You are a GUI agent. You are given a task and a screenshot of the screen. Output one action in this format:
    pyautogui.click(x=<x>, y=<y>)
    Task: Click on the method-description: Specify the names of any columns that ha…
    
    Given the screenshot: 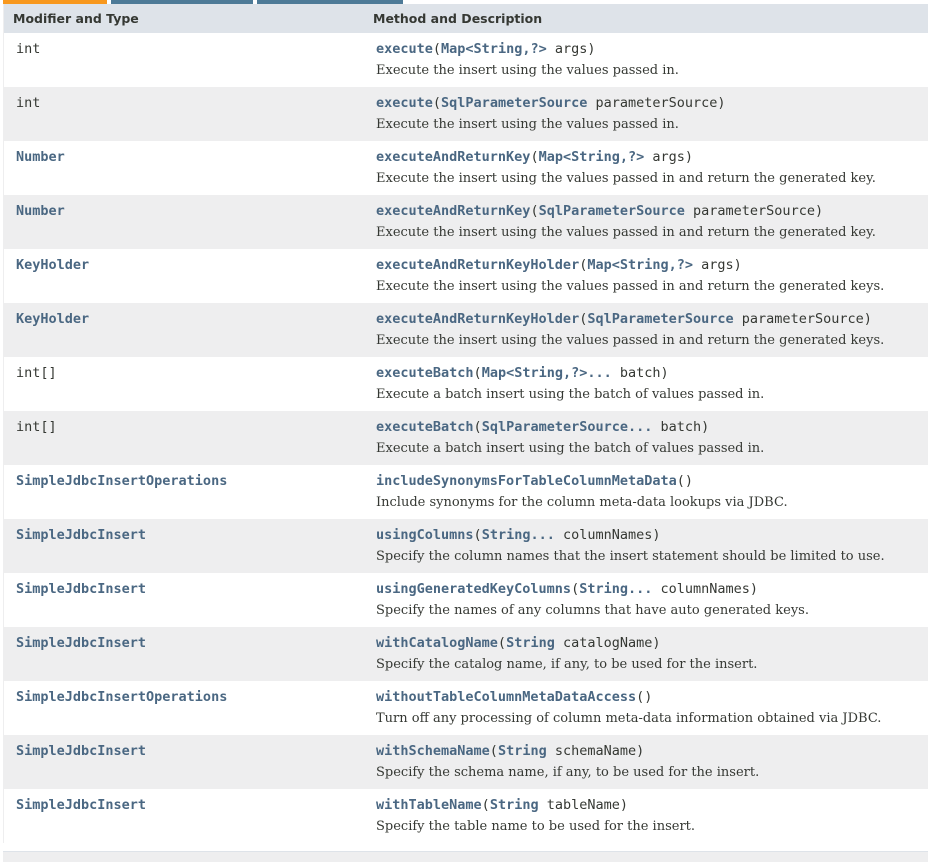 What is the action you would take?
    pyautogui.click(x=592, y=610)
    